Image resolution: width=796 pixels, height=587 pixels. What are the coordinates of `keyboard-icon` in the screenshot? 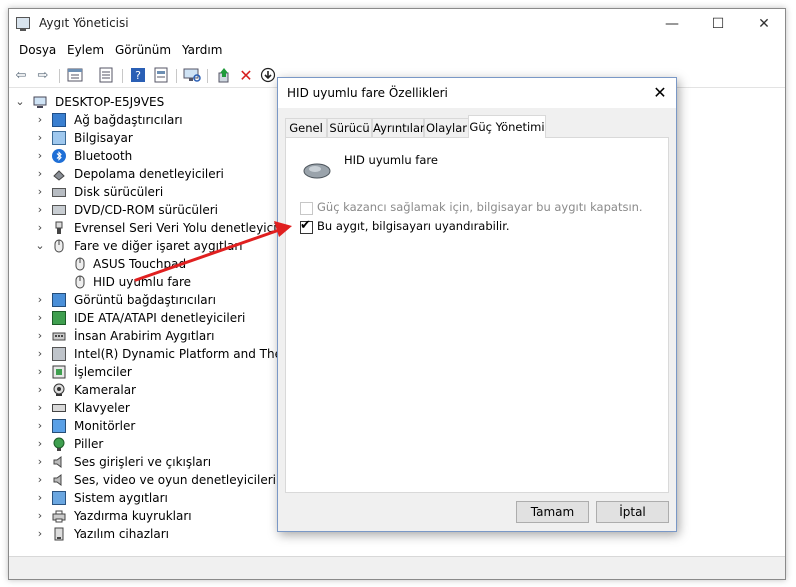 It's located at (59, 408).